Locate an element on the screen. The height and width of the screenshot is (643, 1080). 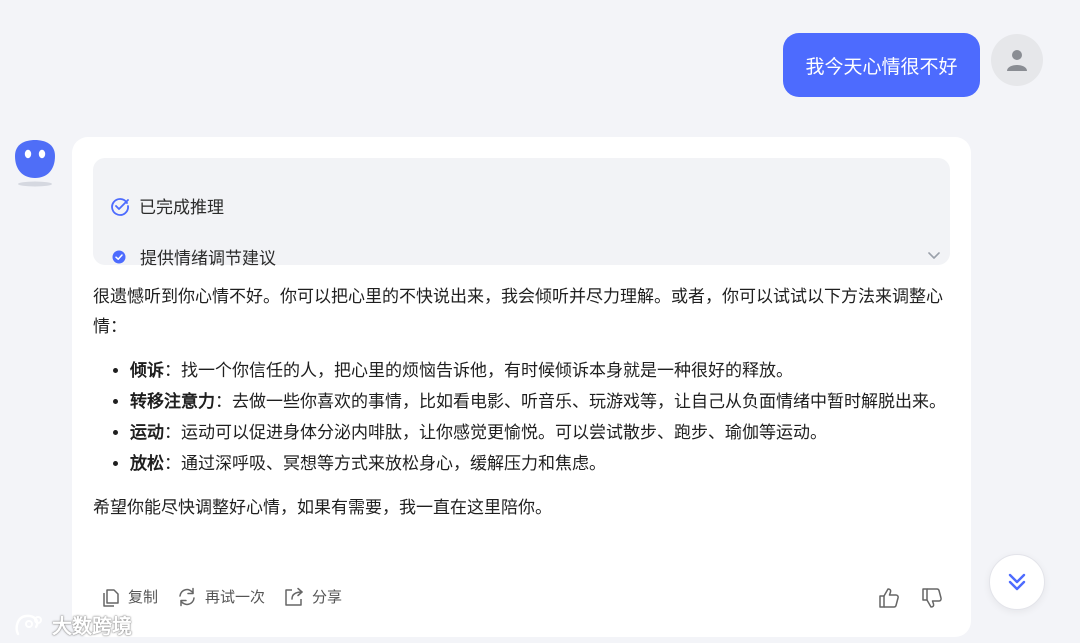
bot-avatar is located at coordinates (35, 163).